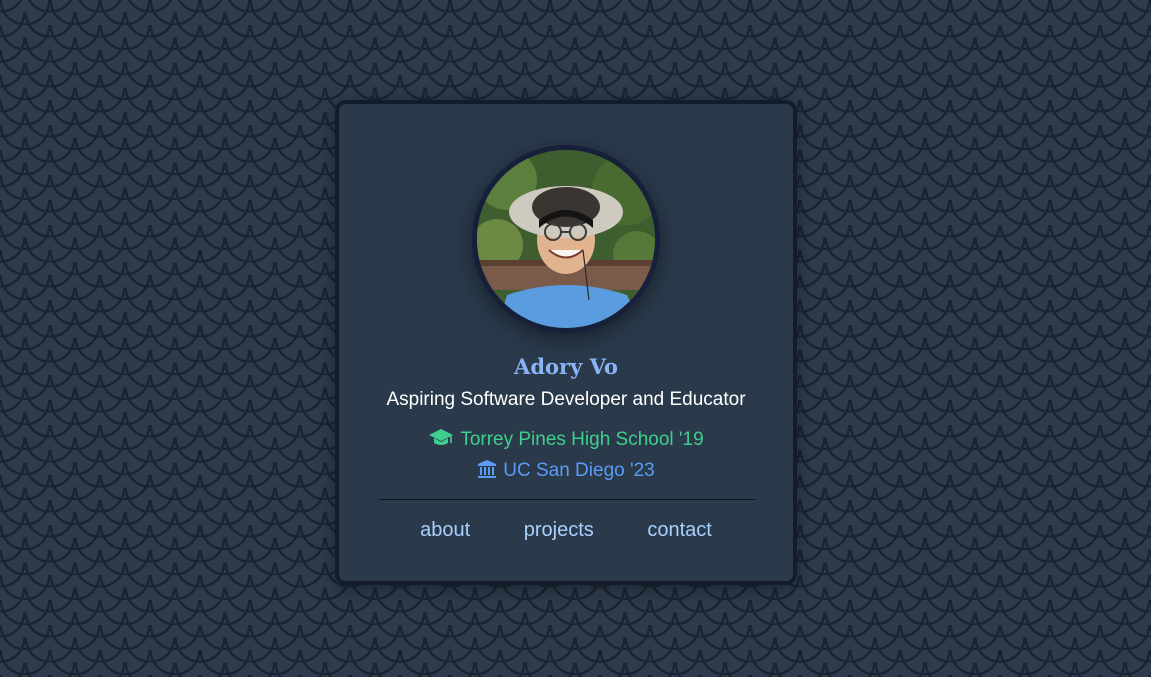 The height and width of the screenshot is (677, 1151). Describe the element at coordinates (487, 472) in the screenshot. I see `university-icon` at that location.